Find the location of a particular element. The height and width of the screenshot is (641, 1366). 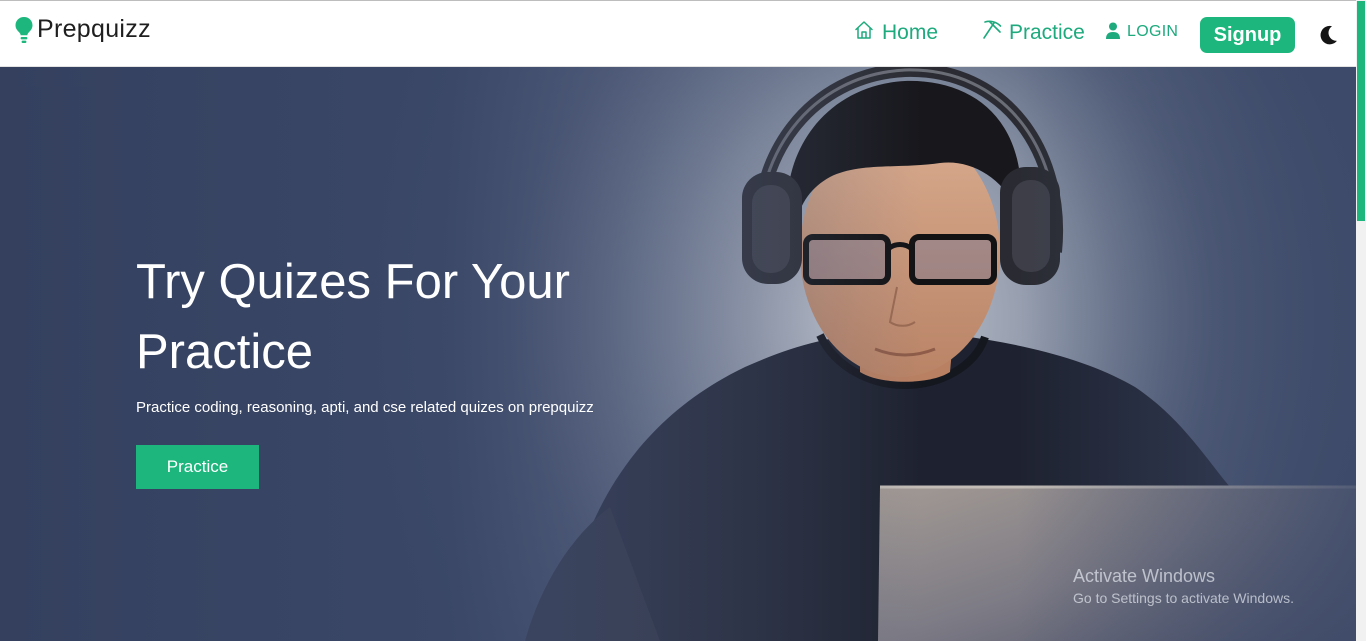

nav-home-label: Home is located at coordinates (910, 32).